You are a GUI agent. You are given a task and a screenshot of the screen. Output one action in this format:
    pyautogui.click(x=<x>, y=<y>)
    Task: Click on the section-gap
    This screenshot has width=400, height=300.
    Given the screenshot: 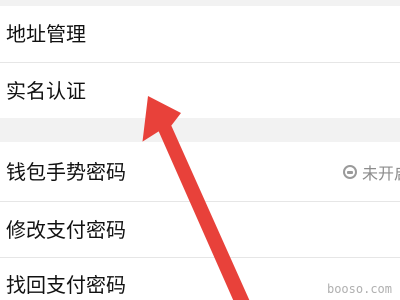 What is the action you would take?
    pyautogui.click(x=200, y=130)
    